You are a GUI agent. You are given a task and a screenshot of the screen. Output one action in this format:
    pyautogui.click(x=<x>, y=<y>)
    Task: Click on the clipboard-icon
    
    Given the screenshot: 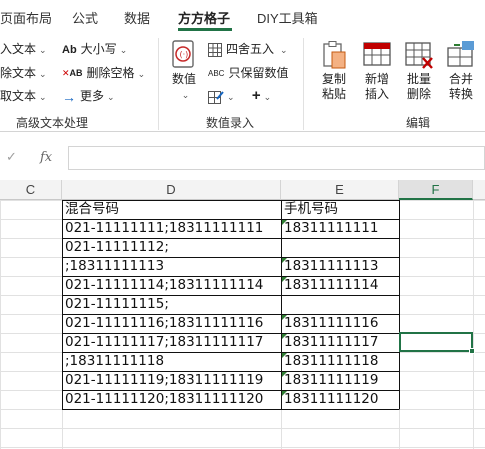 What is the action you would take?
    pyautogui.click(x=334, y=55)
    